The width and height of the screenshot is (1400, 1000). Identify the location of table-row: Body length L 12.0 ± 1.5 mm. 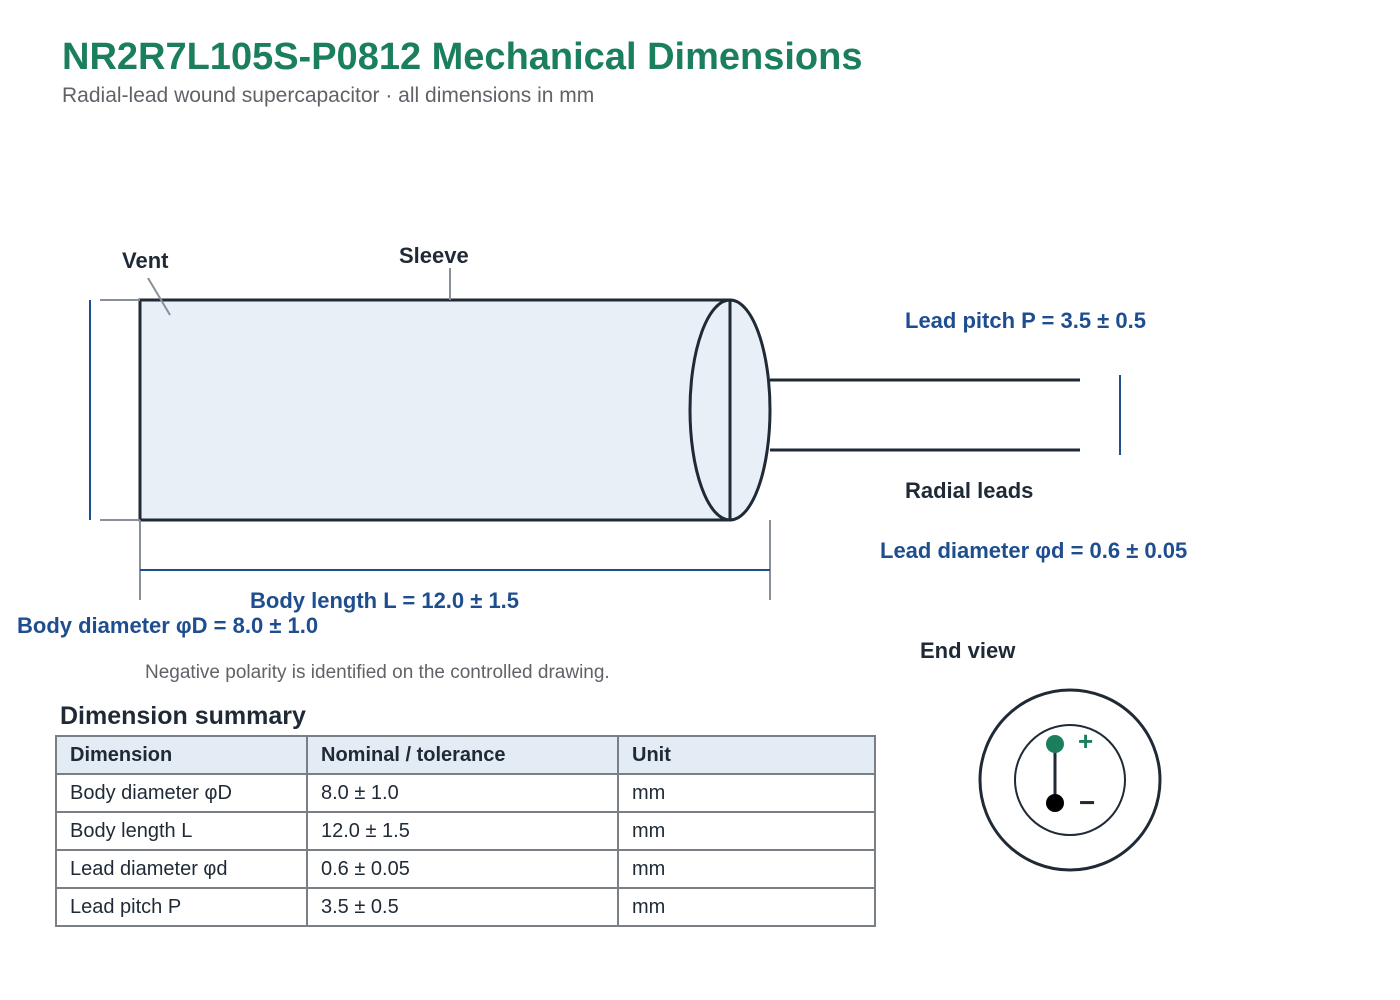
(465, 831).